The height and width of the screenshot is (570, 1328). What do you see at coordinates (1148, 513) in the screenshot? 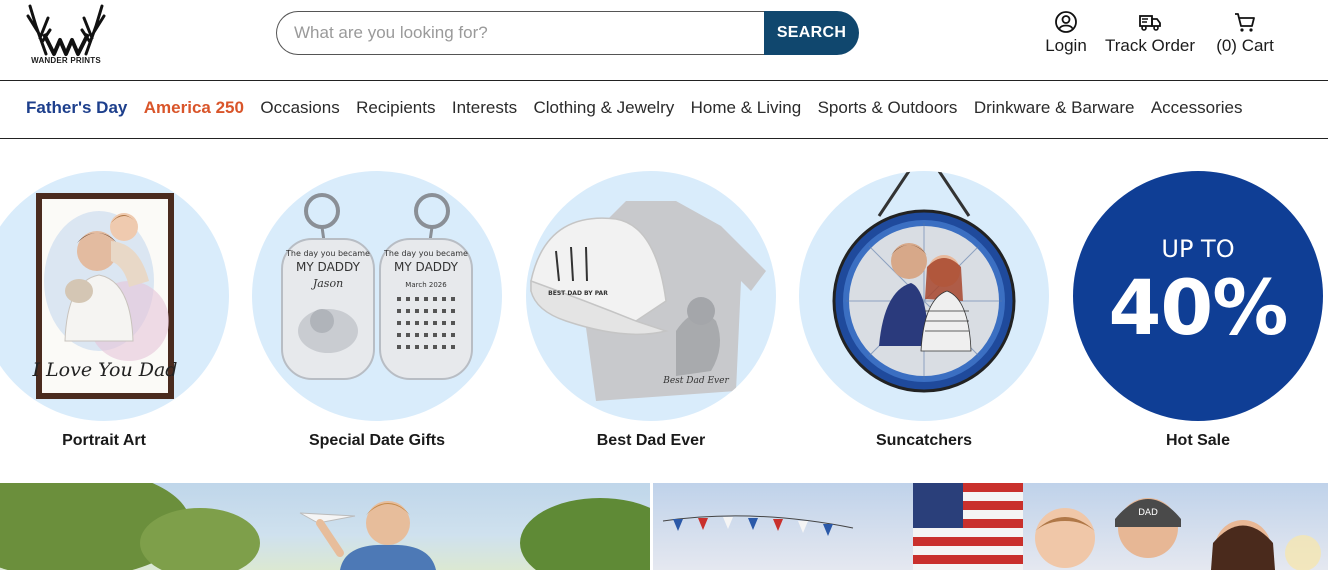
I see `cap-text: DAD` at bounding box center [1148, 513].